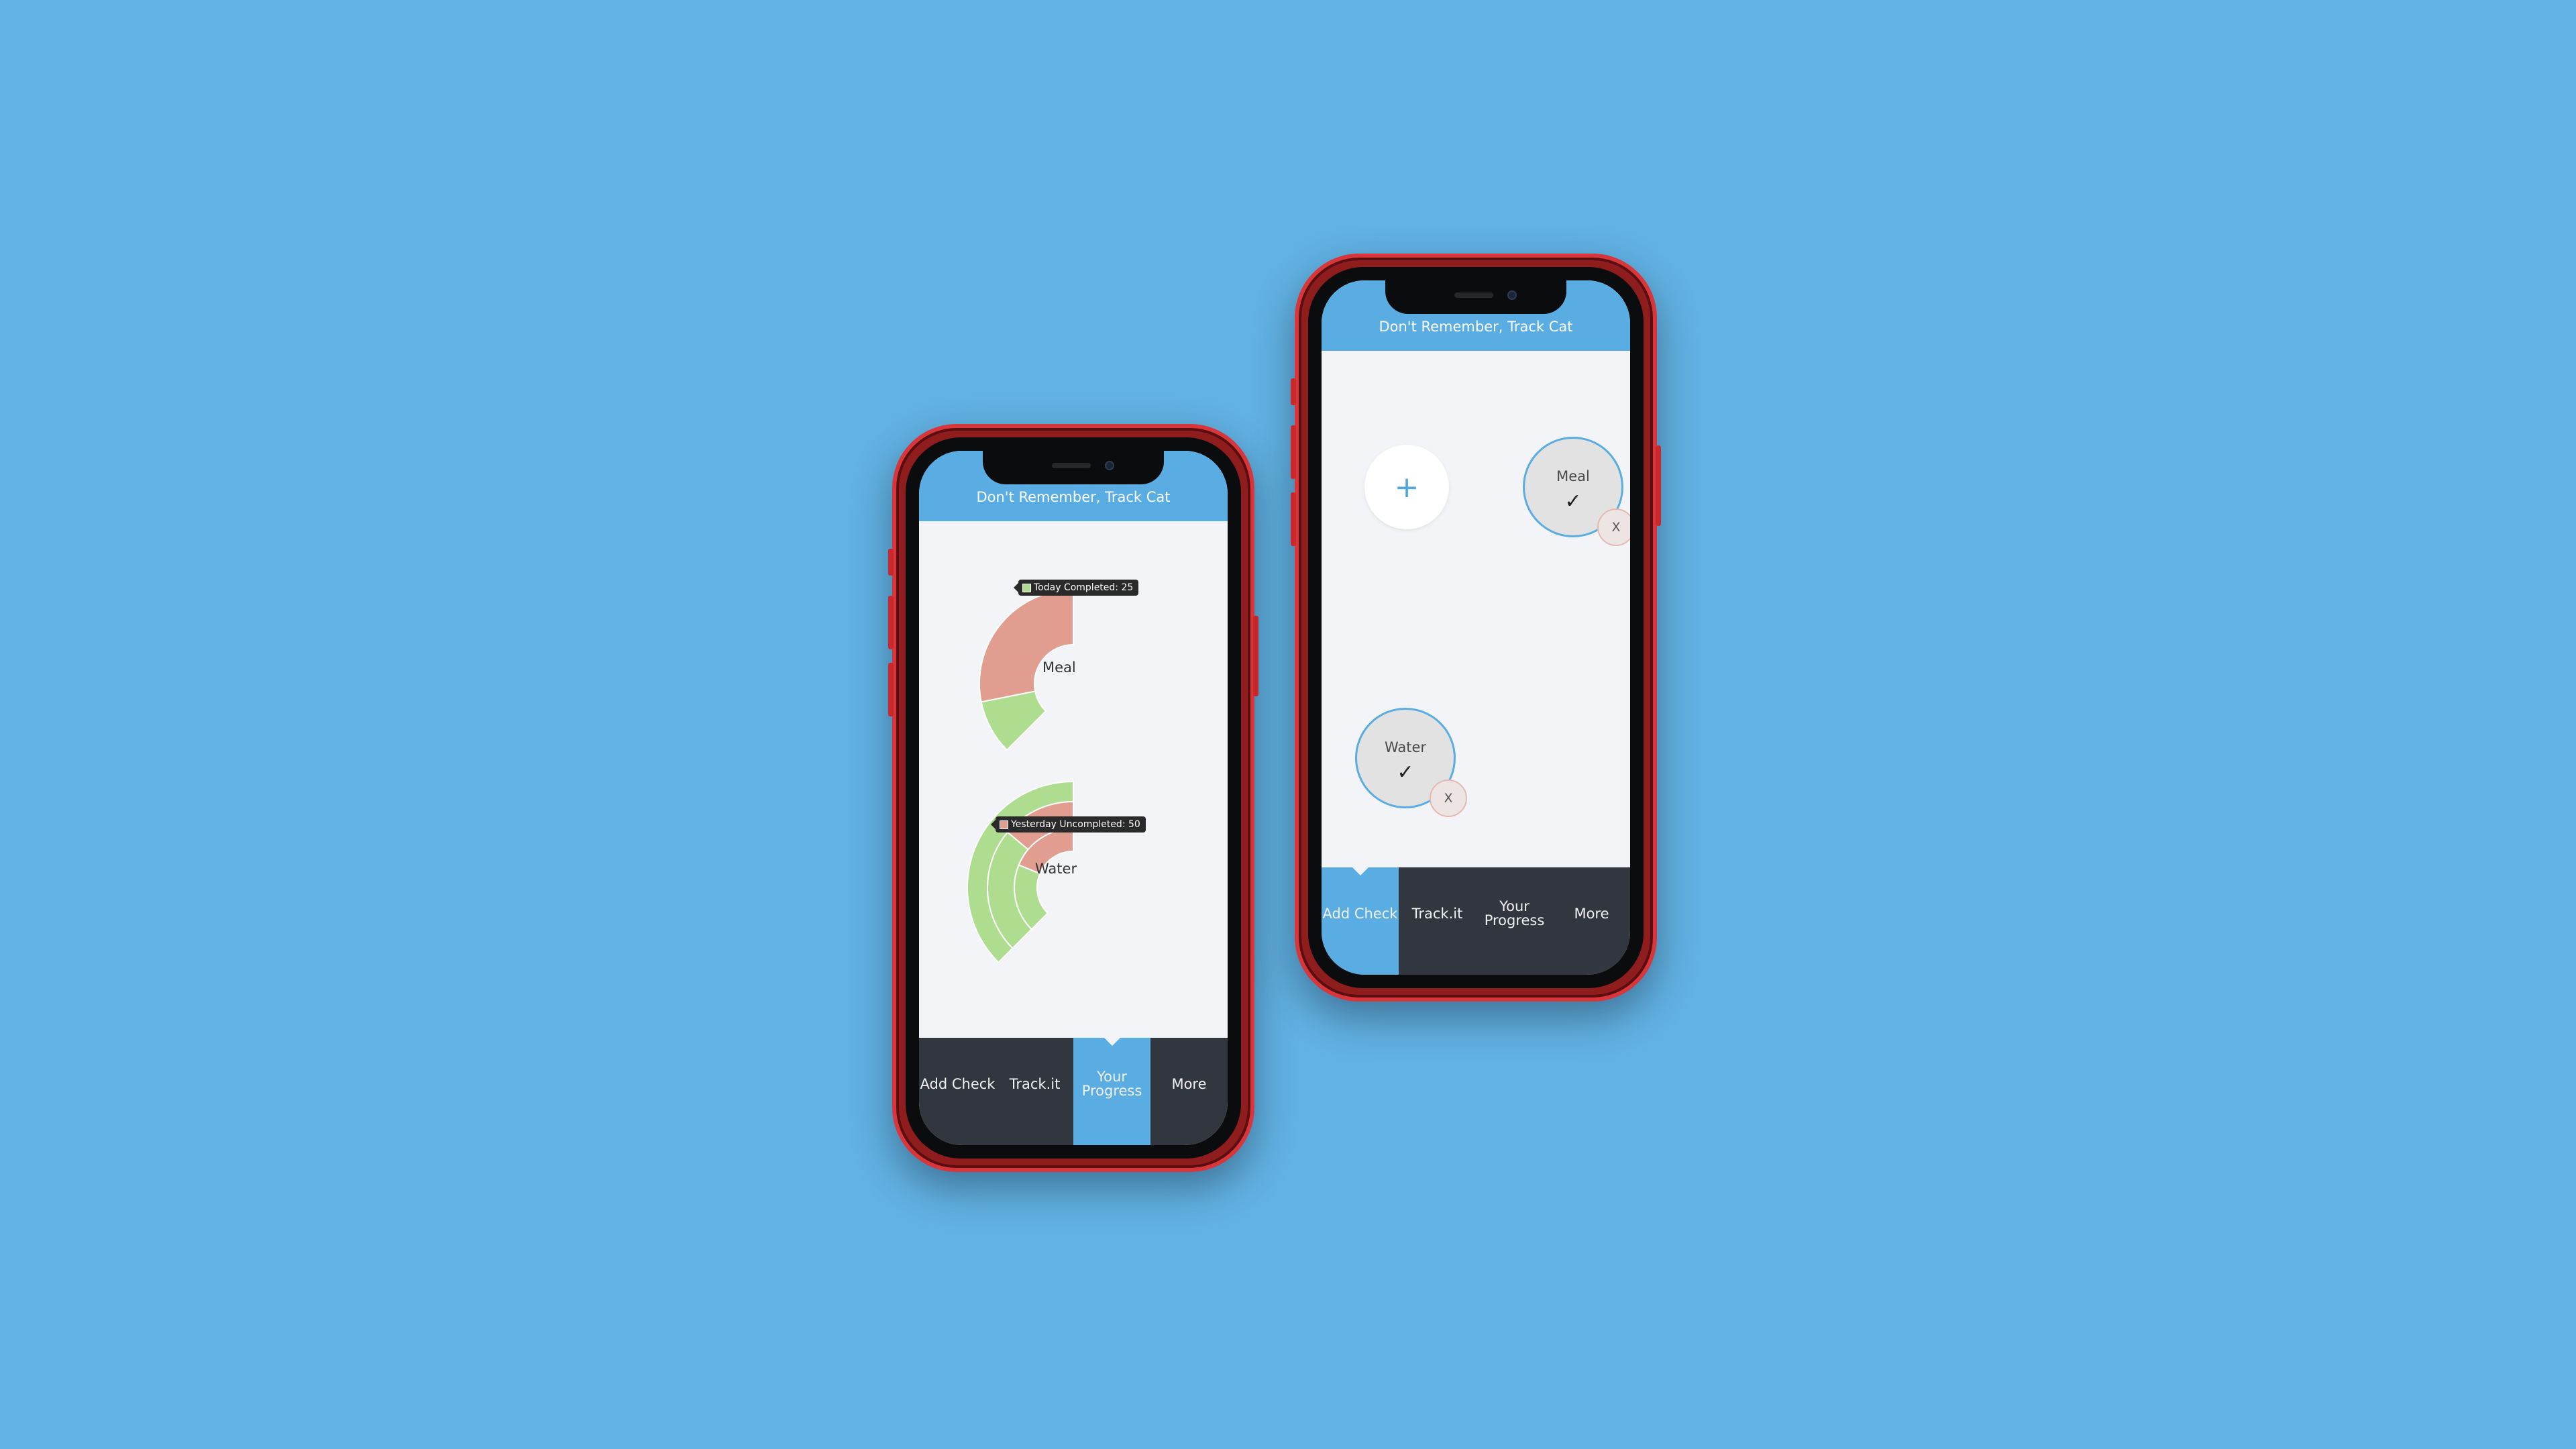 The height and width of the screenshot is (1449, 2576). I want to click on water-chart-tooltip: Yesterday Uncompleted: 50, so click(1068, 824).